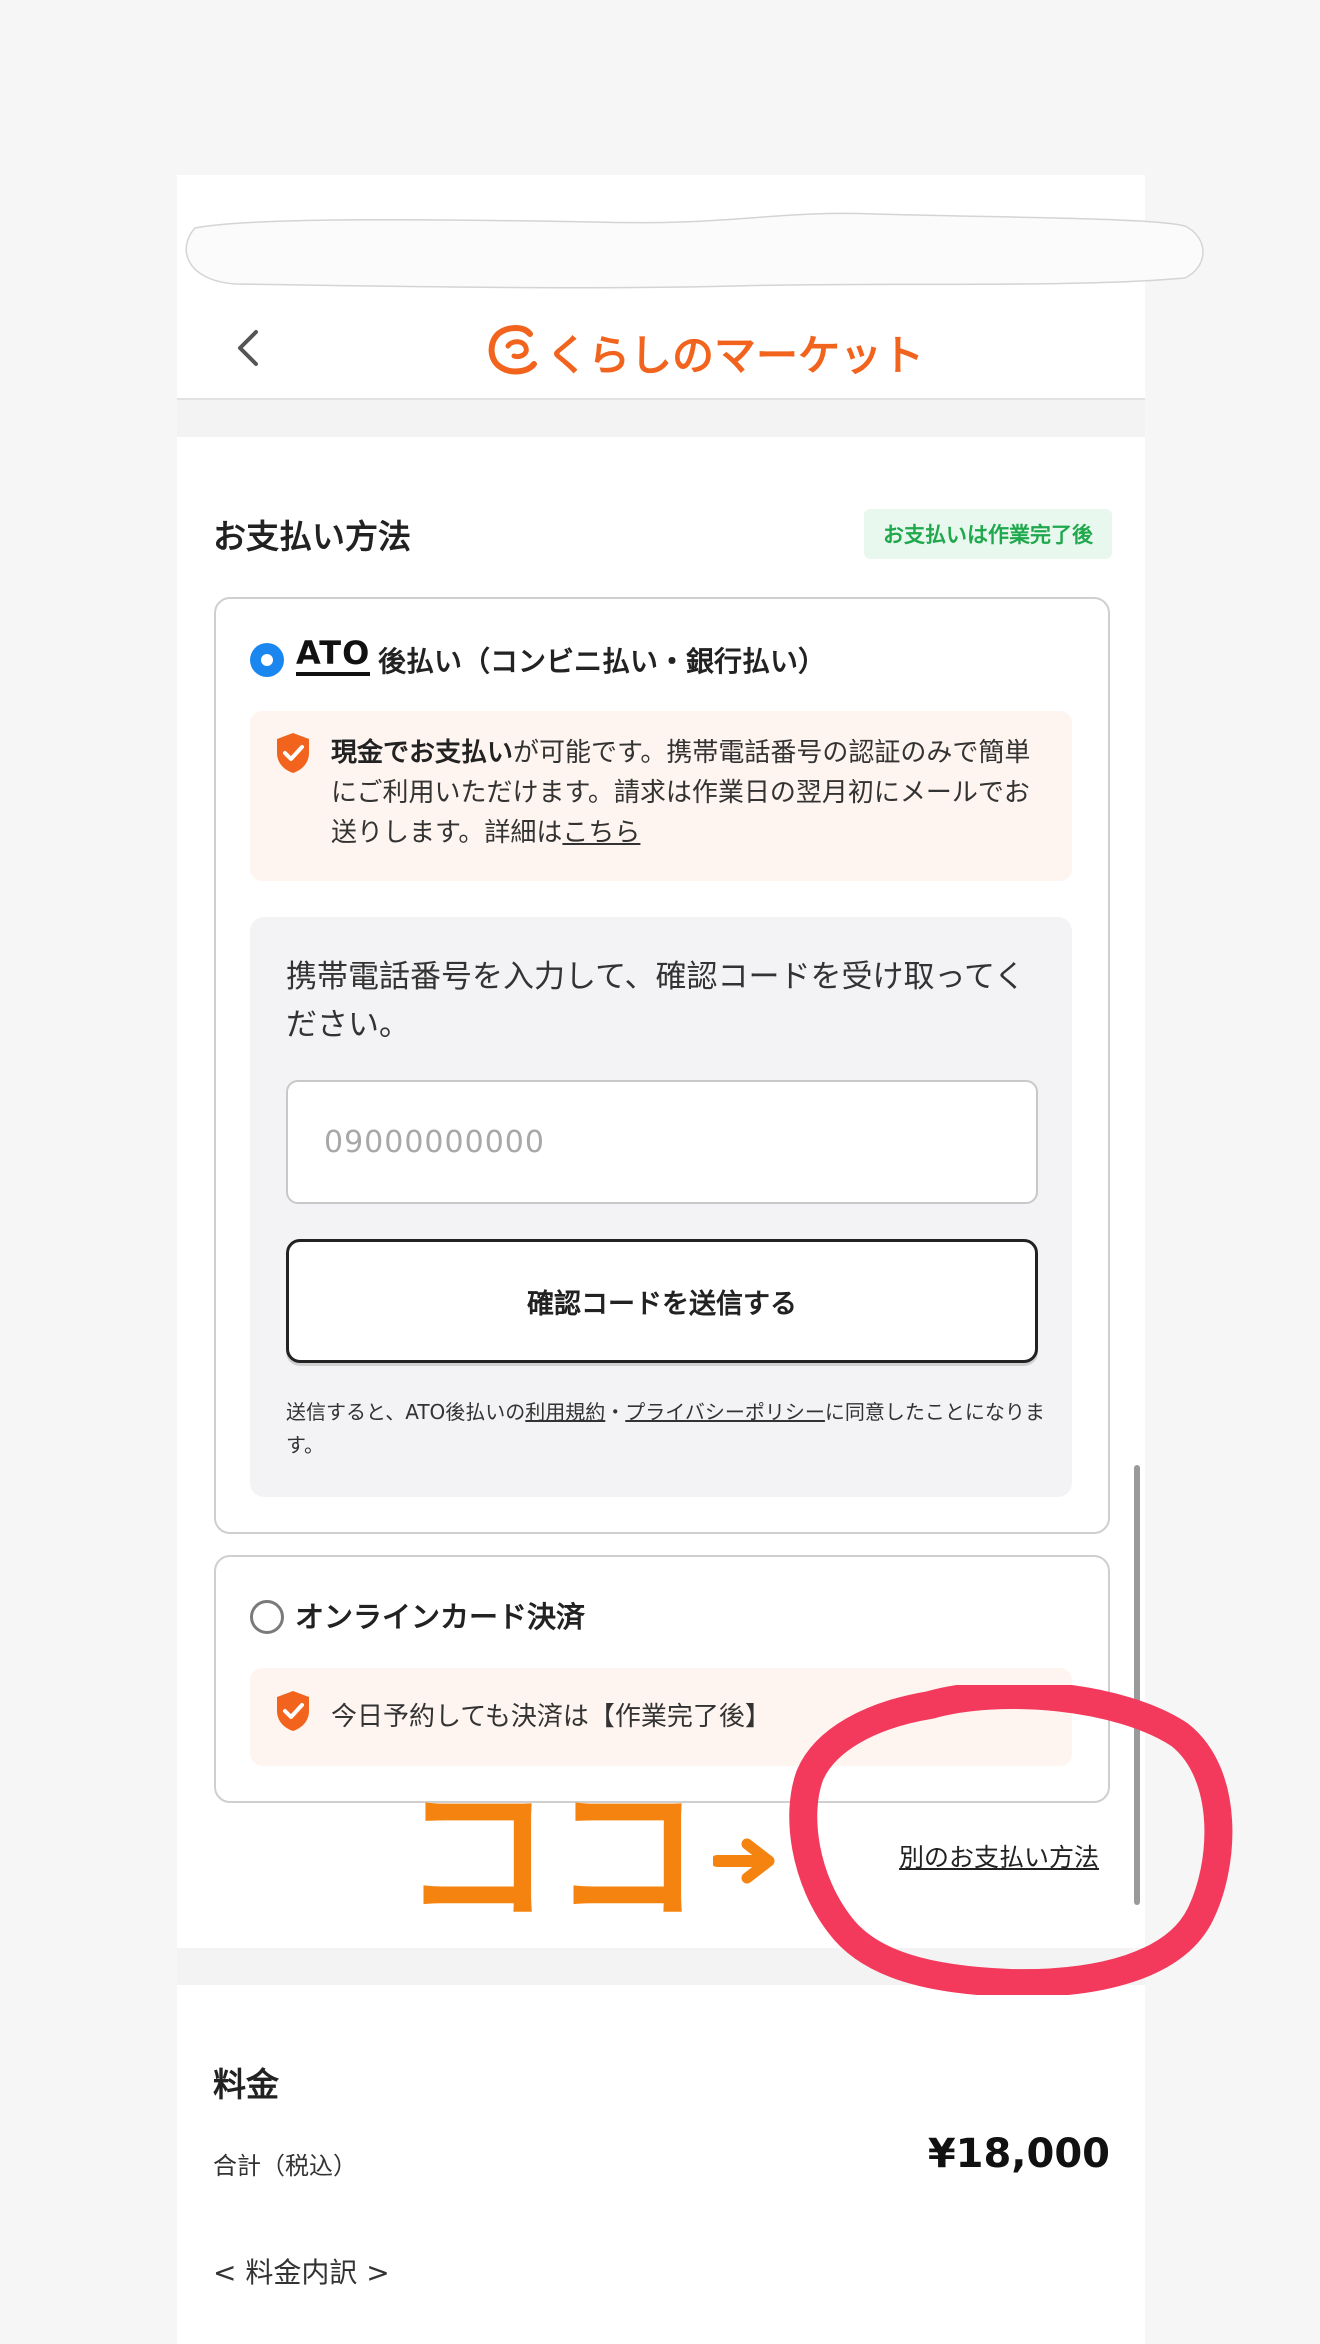 Image resolution: width=1320 pixels, height=2344 pixels. Describe the element at coordinates (267, 1617) in the screenshot. I see `radio-card-unselected` at that location.